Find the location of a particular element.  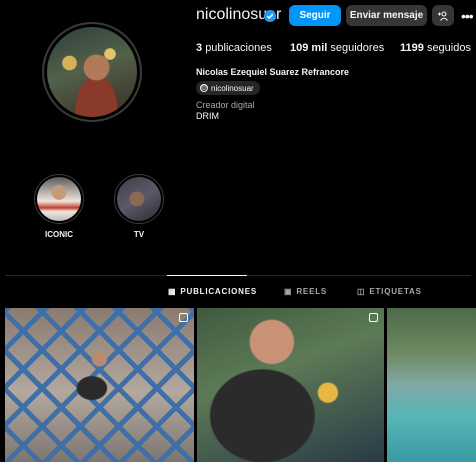

highlight-tv: TV is located at coordinates (139, 206).